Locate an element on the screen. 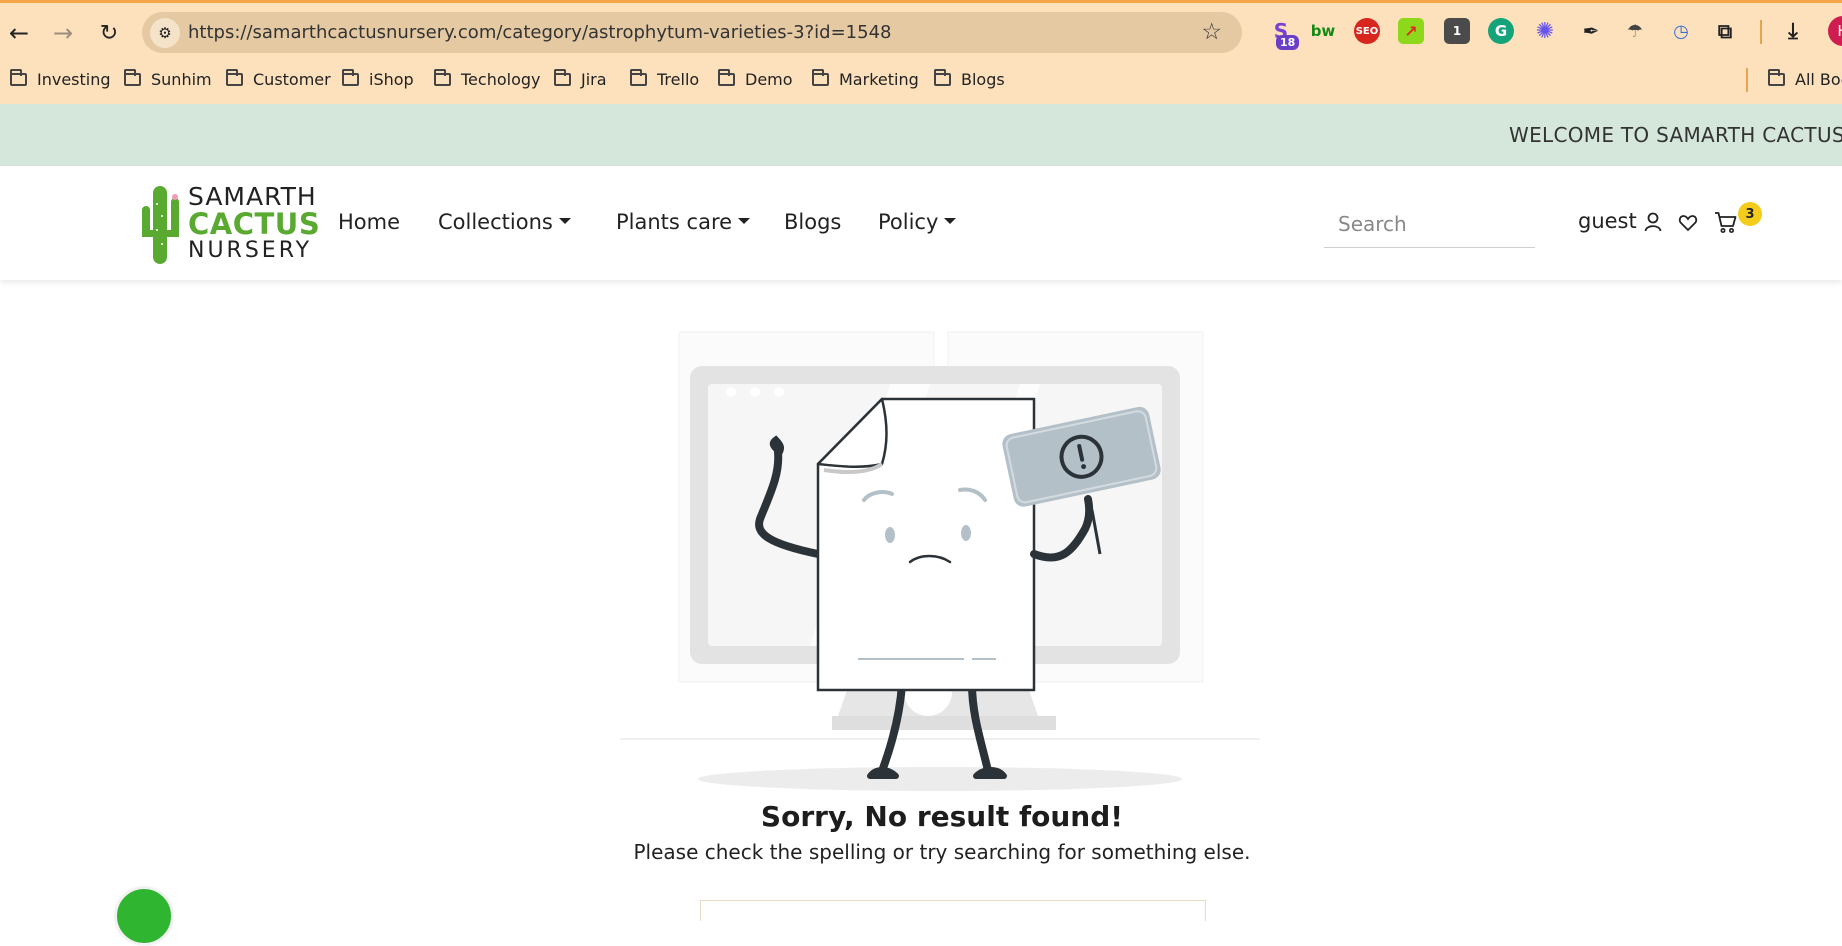  profile-avatar: H is located at coordinates (1835, 31).